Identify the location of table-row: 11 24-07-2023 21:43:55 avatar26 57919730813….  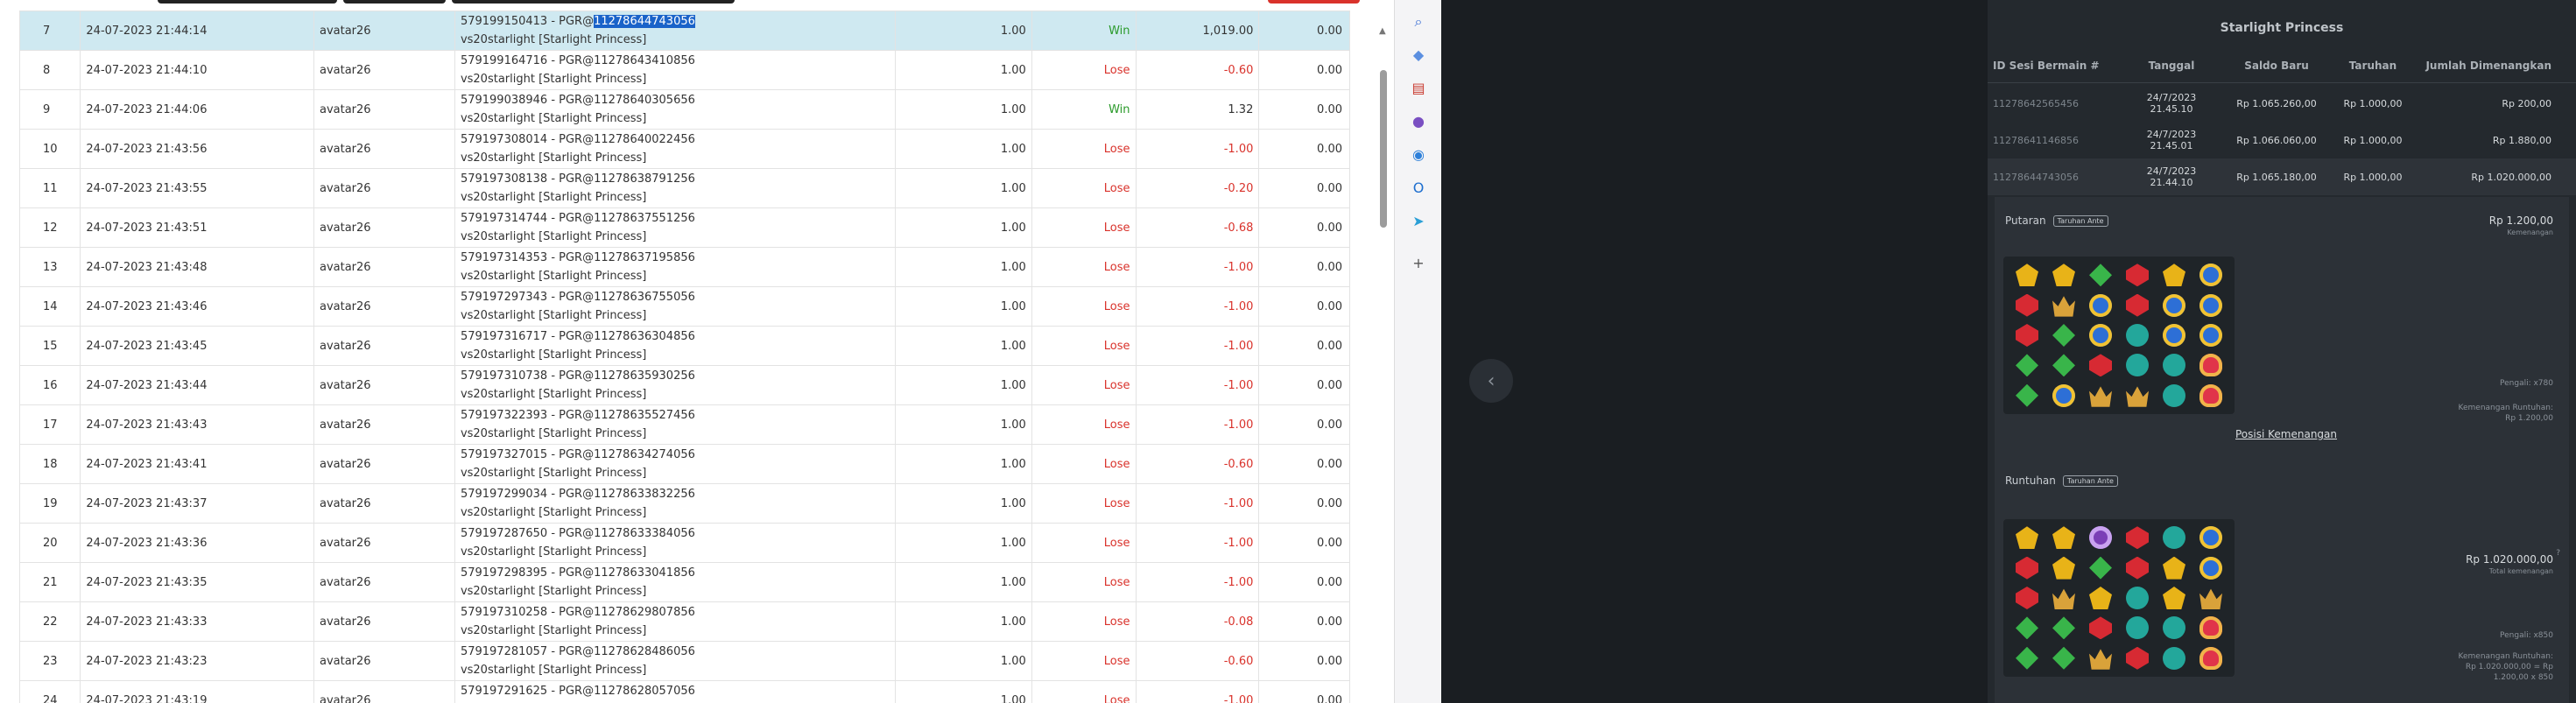
(684, 188).